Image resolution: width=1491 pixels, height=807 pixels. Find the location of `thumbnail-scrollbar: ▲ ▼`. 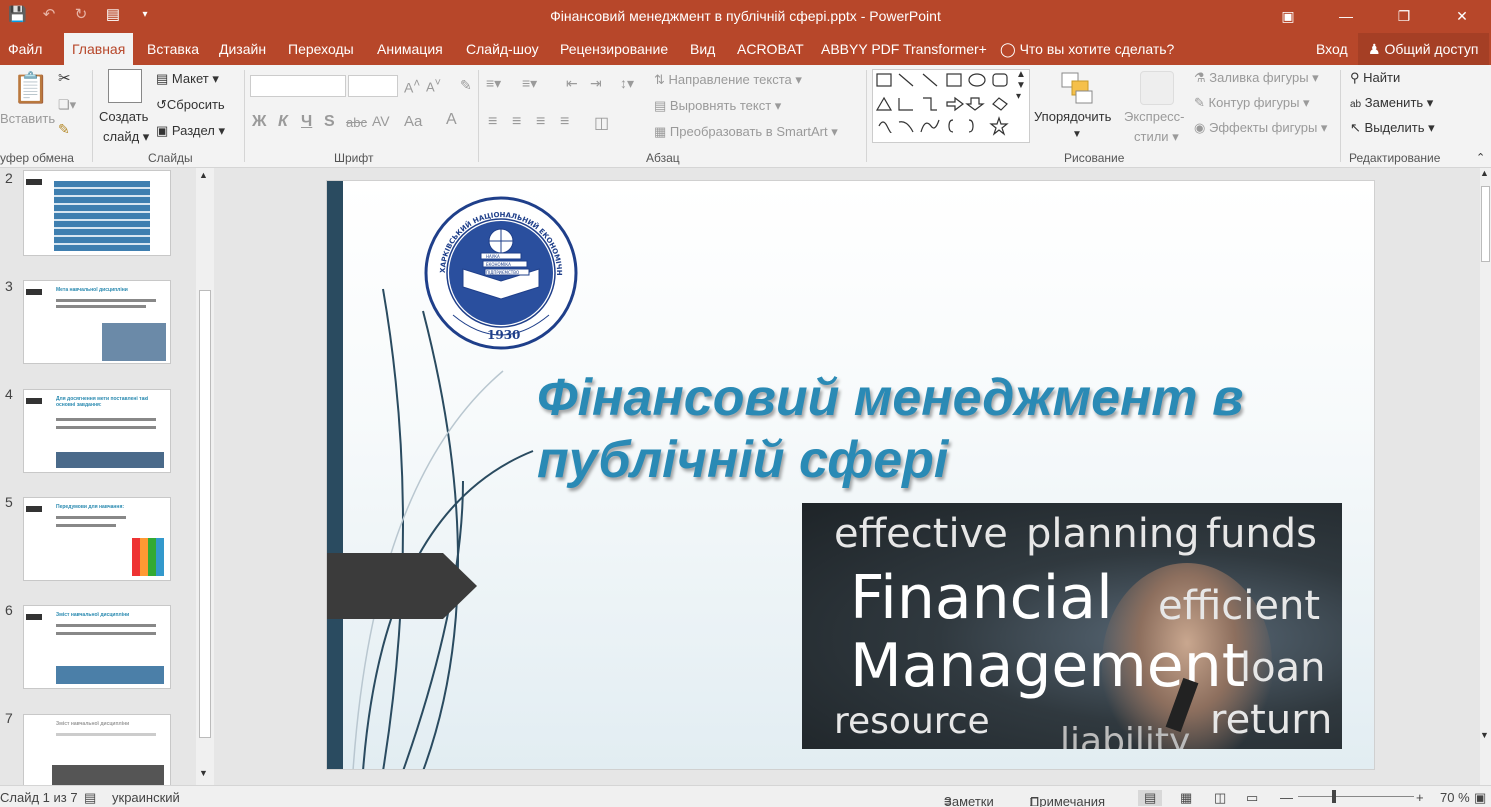

thumbnail-scrollbar: ▲ ▼ is located at coordinates (205, 476).